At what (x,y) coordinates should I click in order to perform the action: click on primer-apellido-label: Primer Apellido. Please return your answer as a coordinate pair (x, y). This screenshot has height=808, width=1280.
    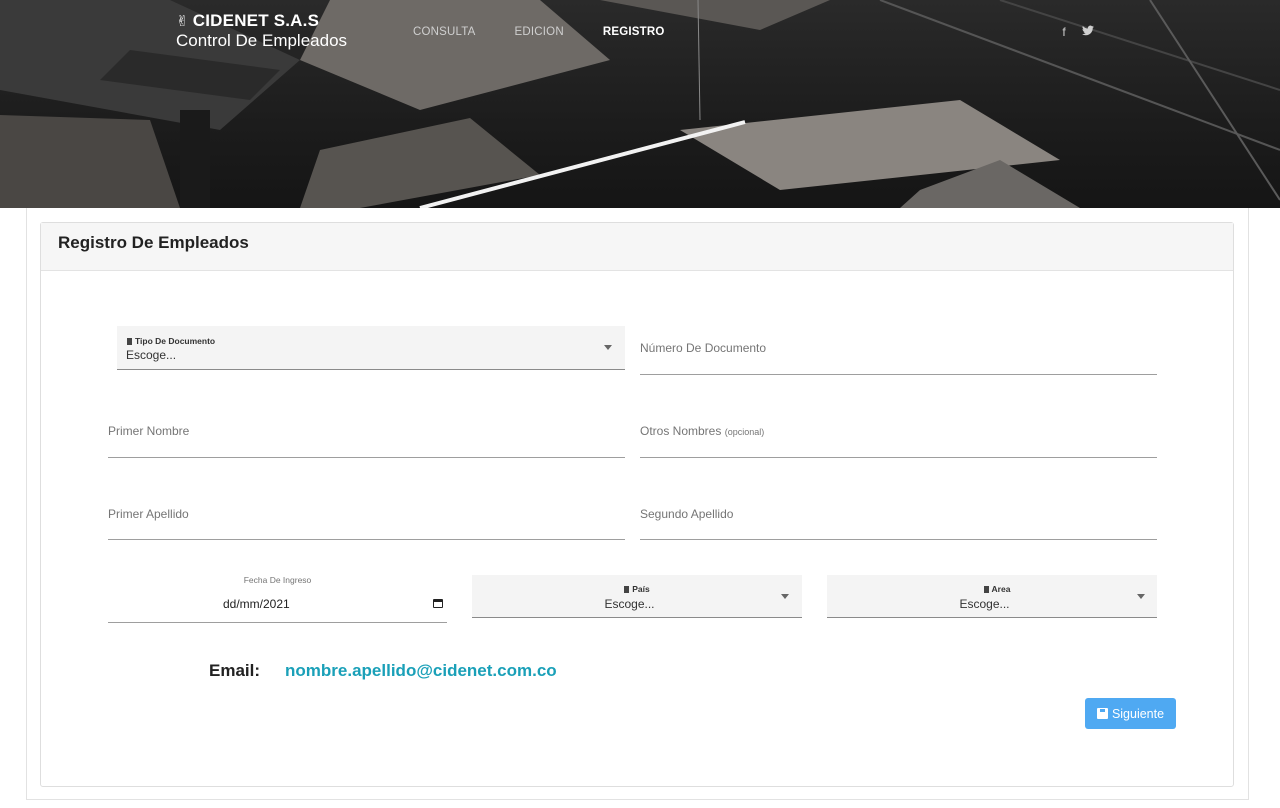
    Looking at the image, I should click on (148, 514).